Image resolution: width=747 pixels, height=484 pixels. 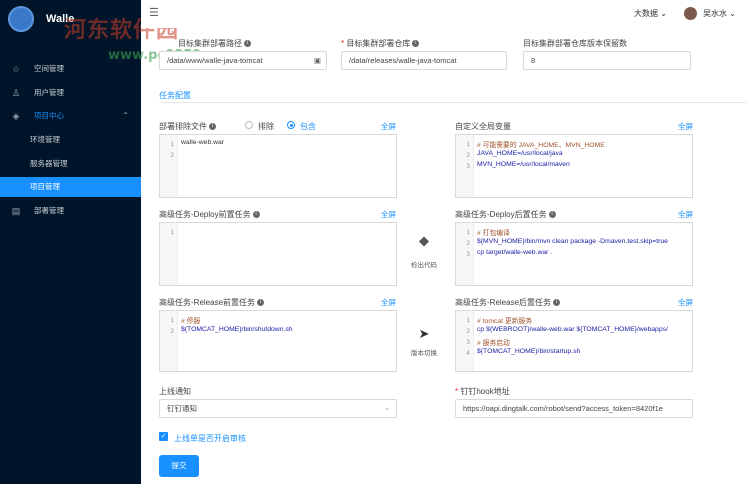 What do you see at coordinates (424, 333) in the screenshot?
I see `switch-arrow-icon: ➤` at bounding box center [424, 333].